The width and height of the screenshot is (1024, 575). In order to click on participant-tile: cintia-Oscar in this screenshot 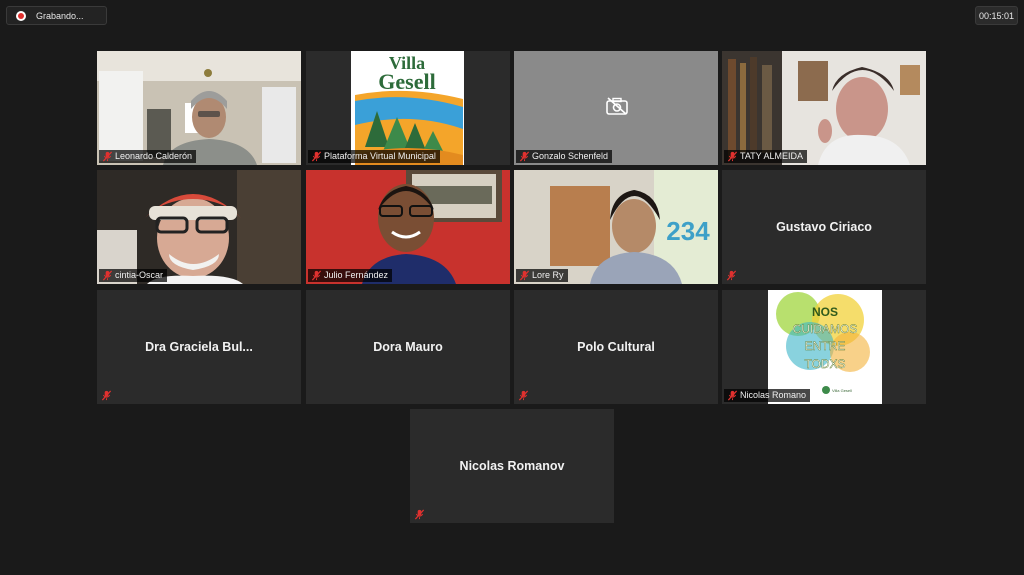, I will do `click(199, 227)`.